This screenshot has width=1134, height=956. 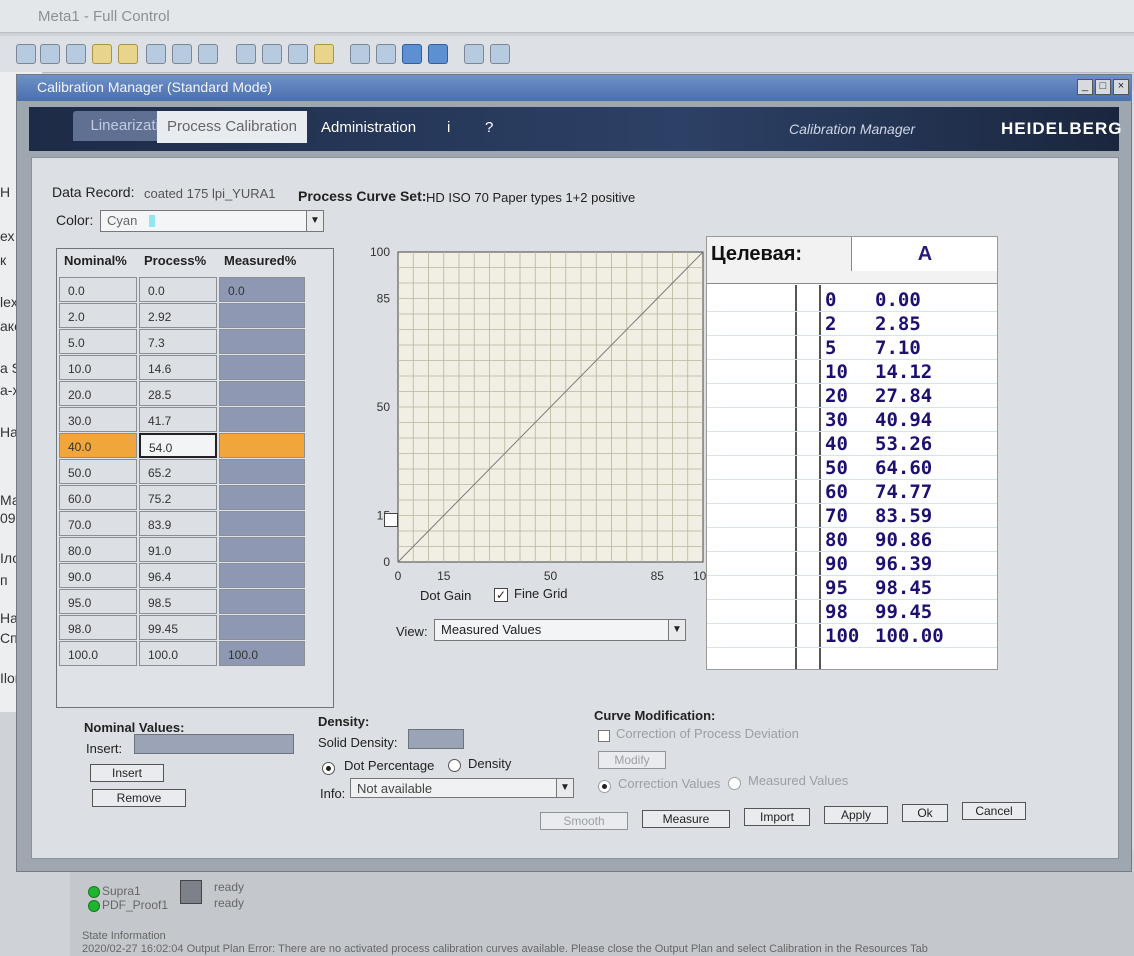 What do you see at coordinates (328, 768) in the screenshot?
I see `dot-percentage-radio` at bounding box center [328, 768].